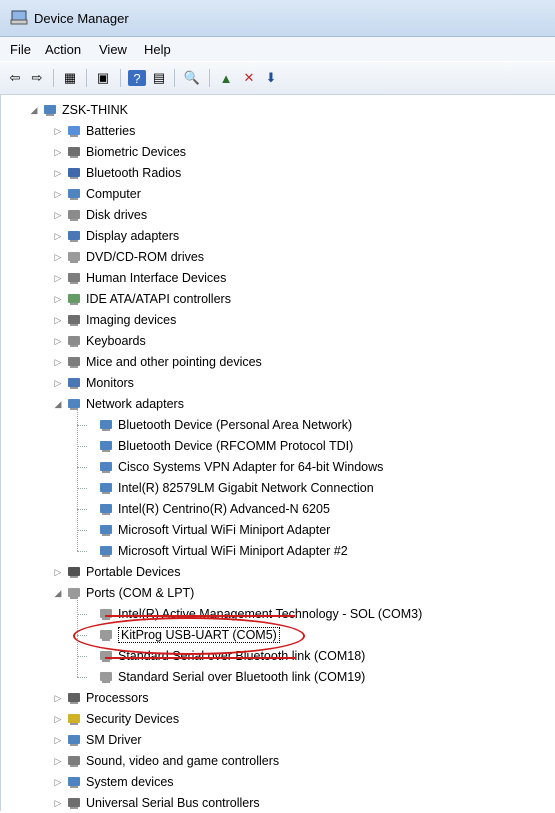  I want to click on tree-node: ▷ Computer, so click(97, 194).